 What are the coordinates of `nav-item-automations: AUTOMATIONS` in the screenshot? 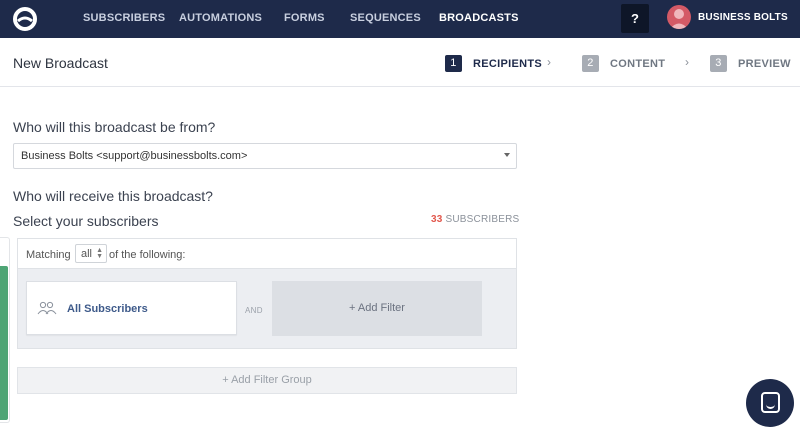 It's located at (220, 18).